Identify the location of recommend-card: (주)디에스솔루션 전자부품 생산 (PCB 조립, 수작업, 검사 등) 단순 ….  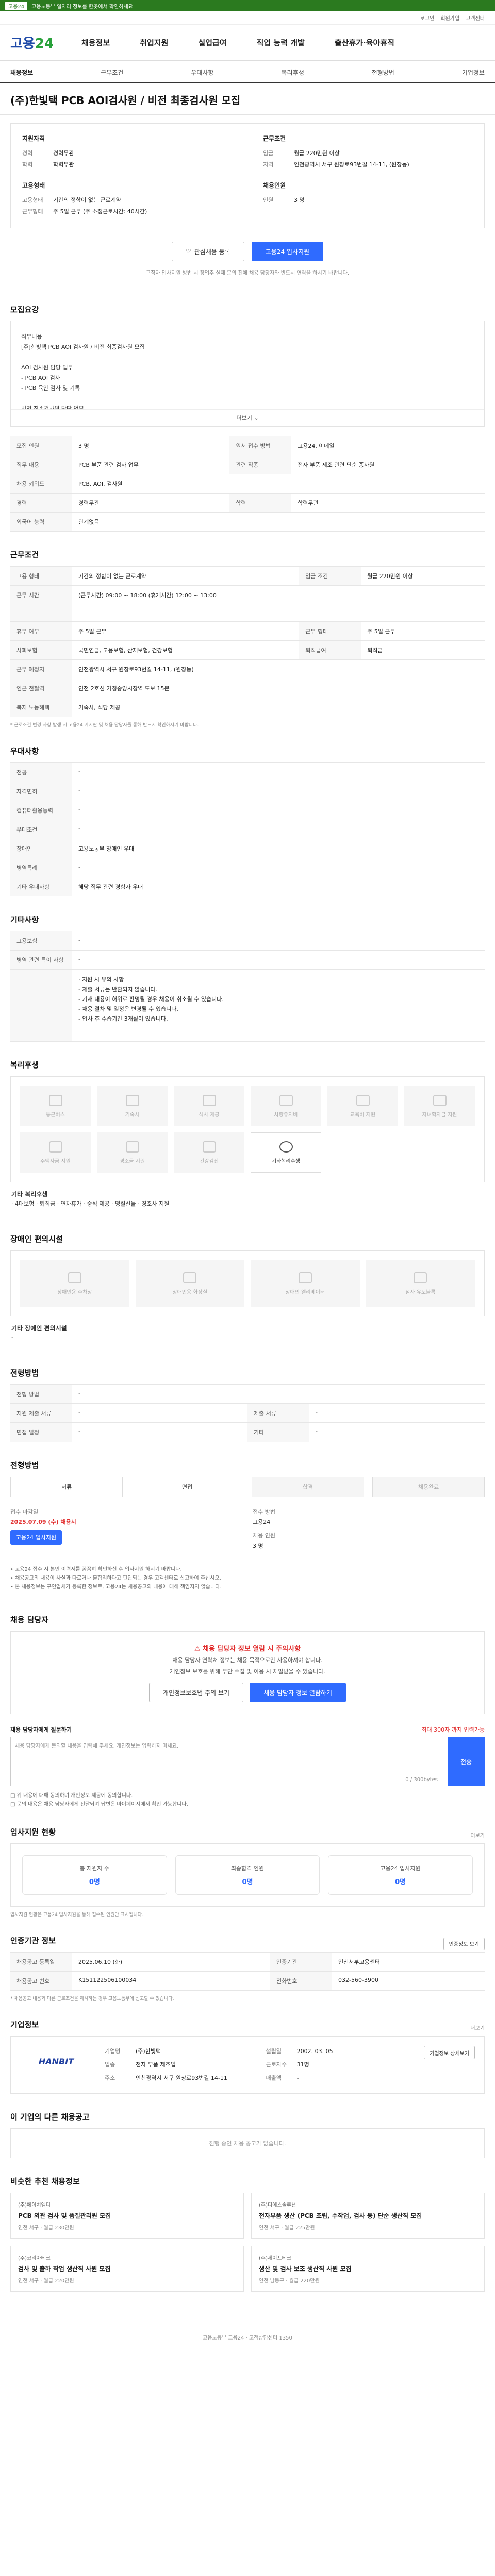
(368, 2216).